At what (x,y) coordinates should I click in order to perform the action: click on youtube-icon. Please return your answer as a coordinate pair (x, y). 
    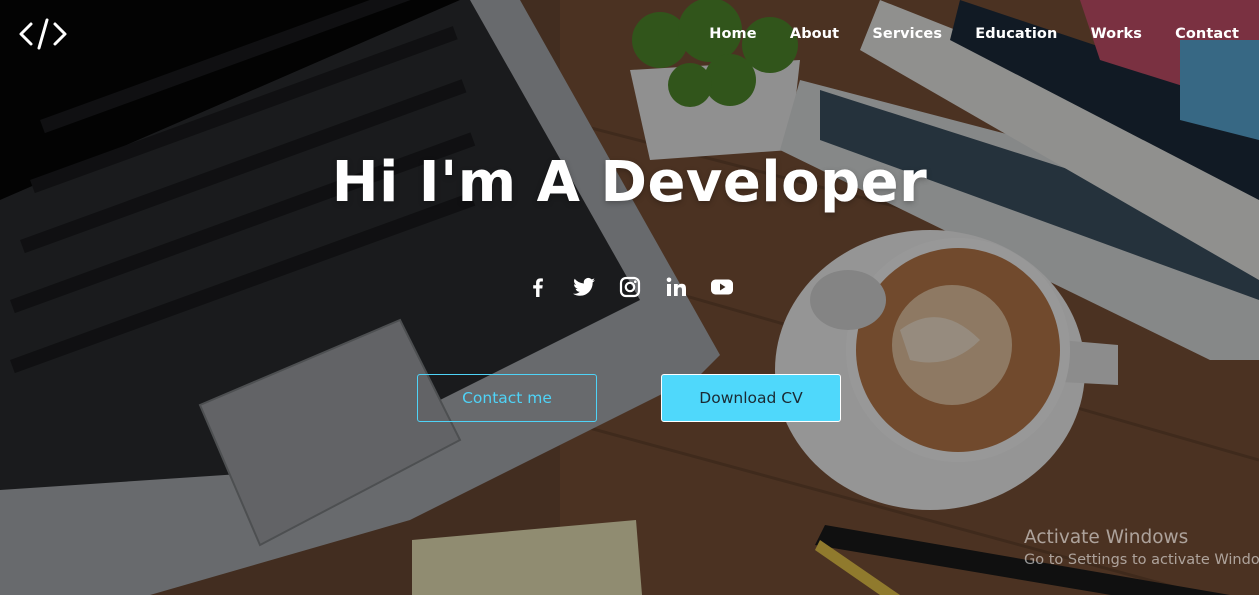
    Looking at the image, I should click on (722, 287).